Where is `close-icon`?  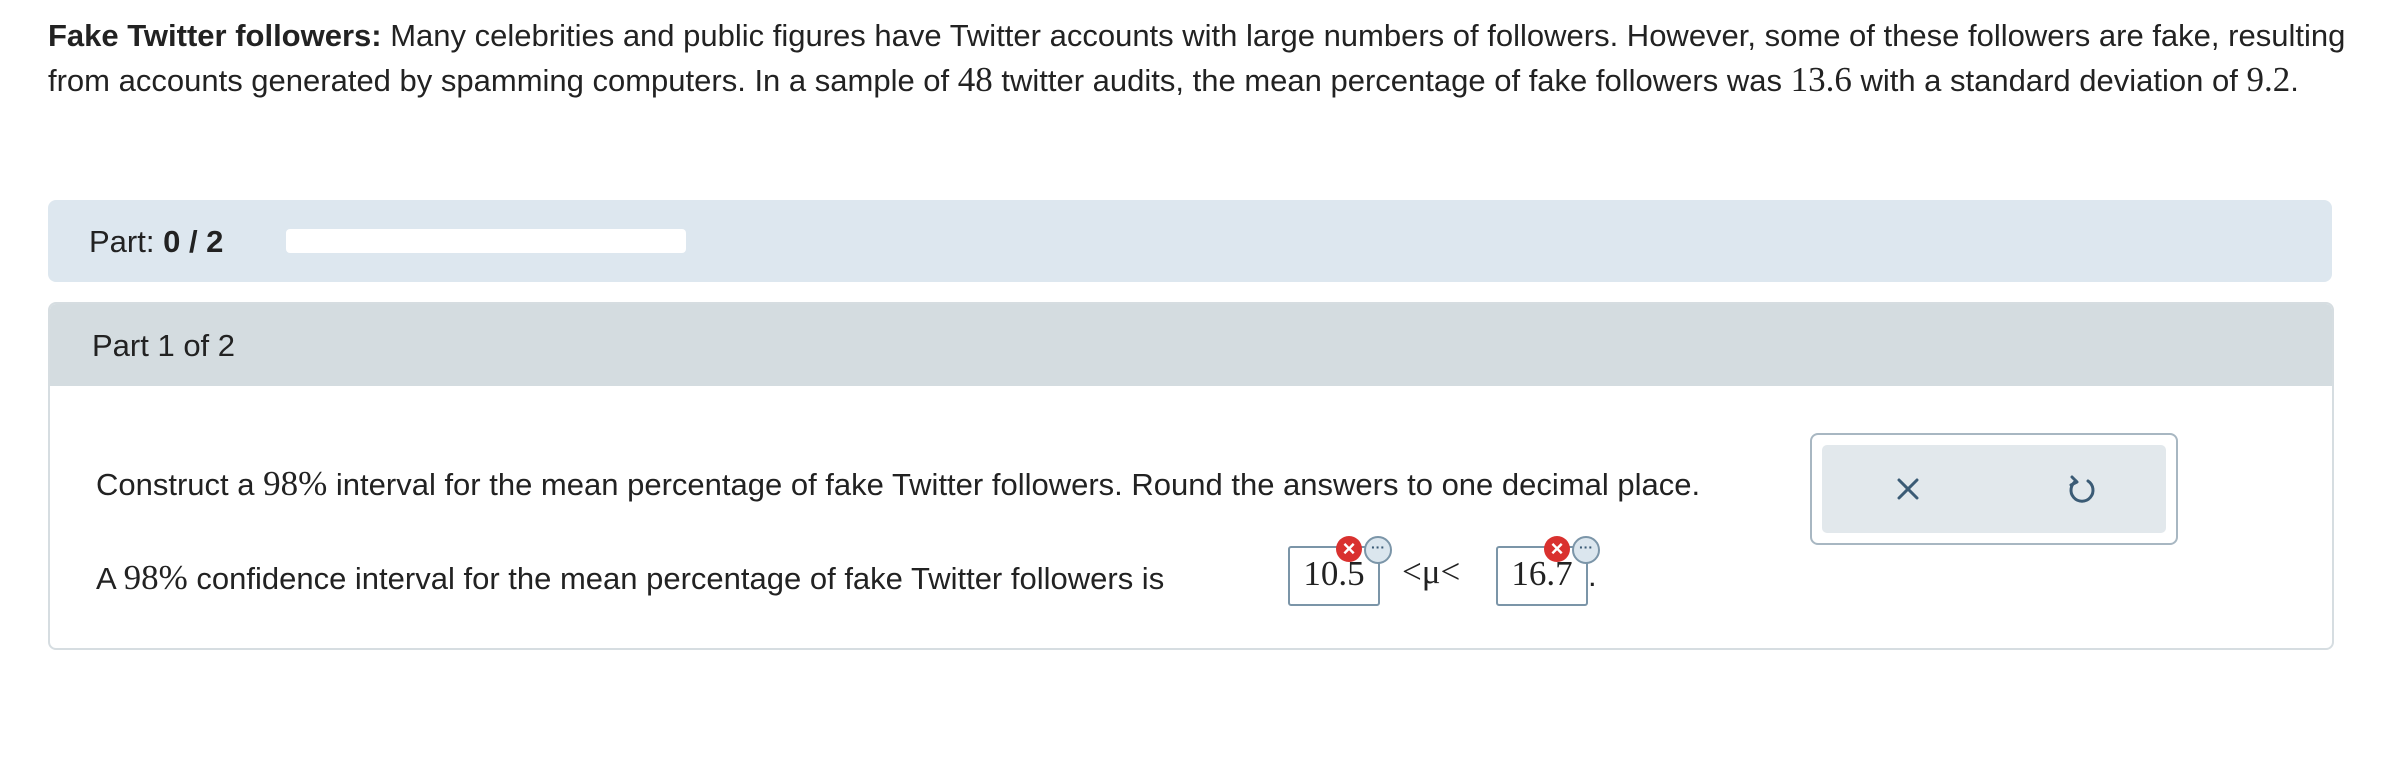 close-icon is located at coordinates (1908, 489).